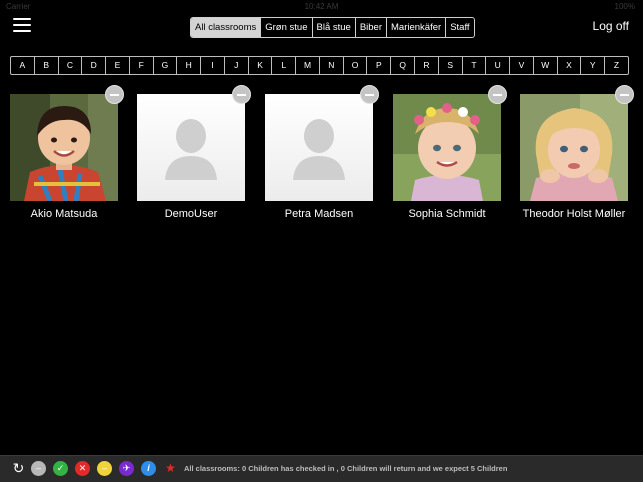 The height and width of the screenshot is (482, 643). I want to click on letter-filter-m: M, so click(307, 65).